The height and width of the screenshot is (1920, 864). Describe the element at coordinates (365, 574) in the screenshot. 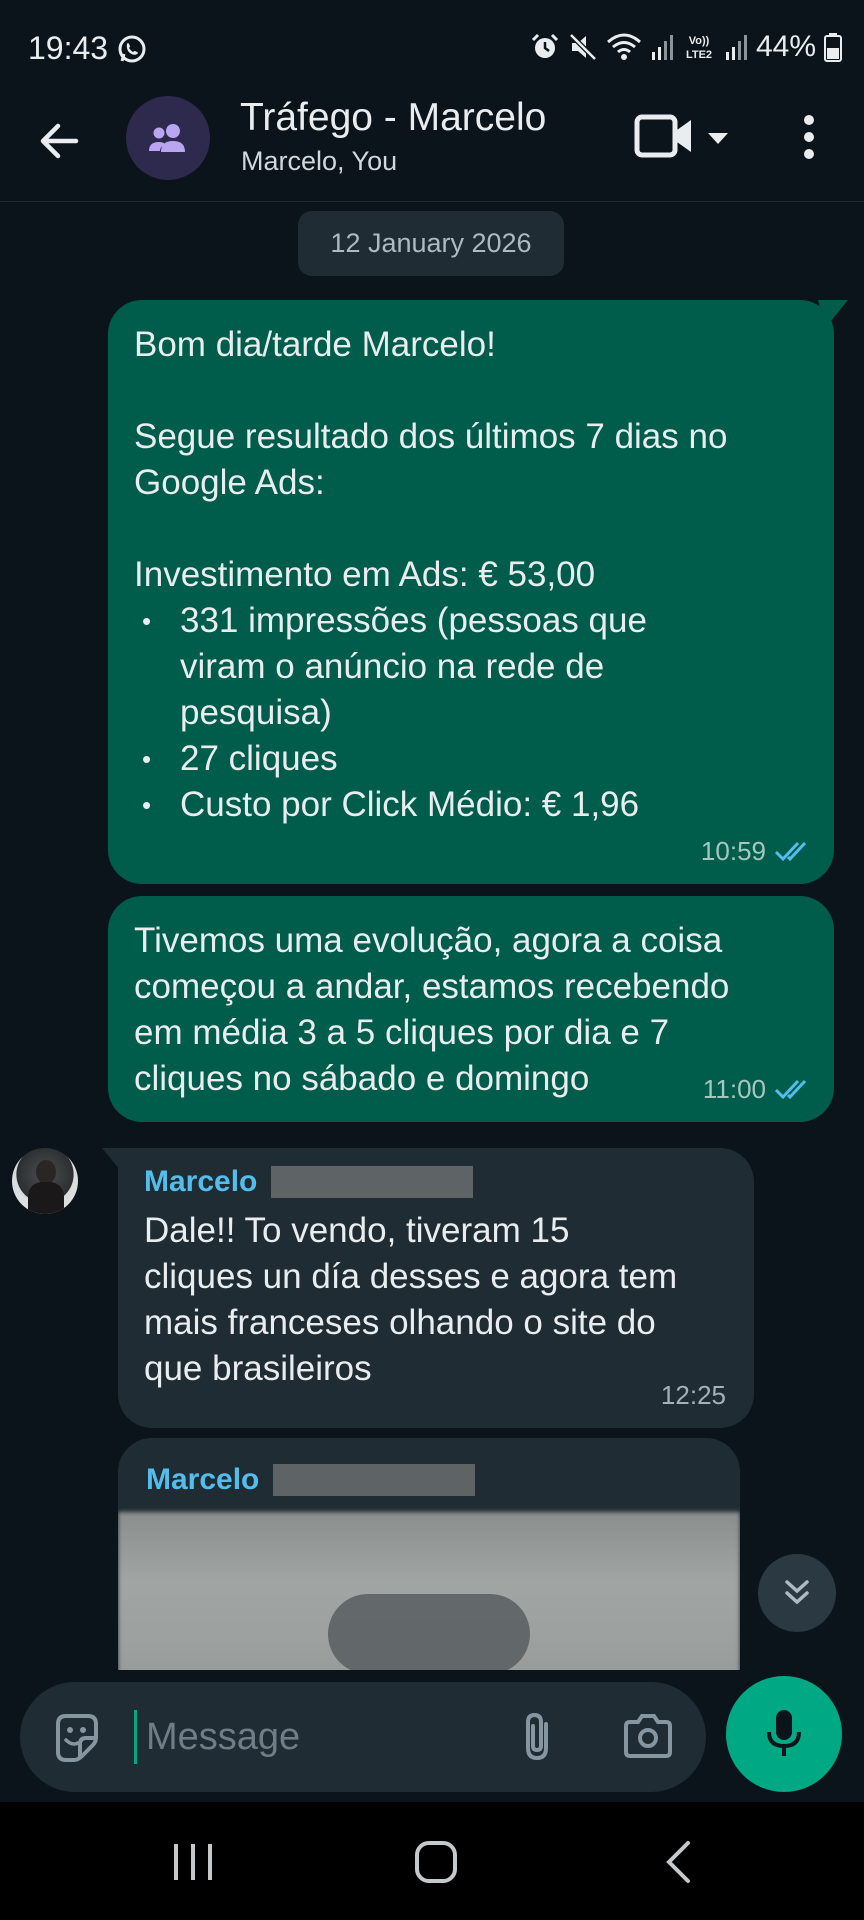

I see `message-text: Investimento em Ads: € 53,00` at that location.